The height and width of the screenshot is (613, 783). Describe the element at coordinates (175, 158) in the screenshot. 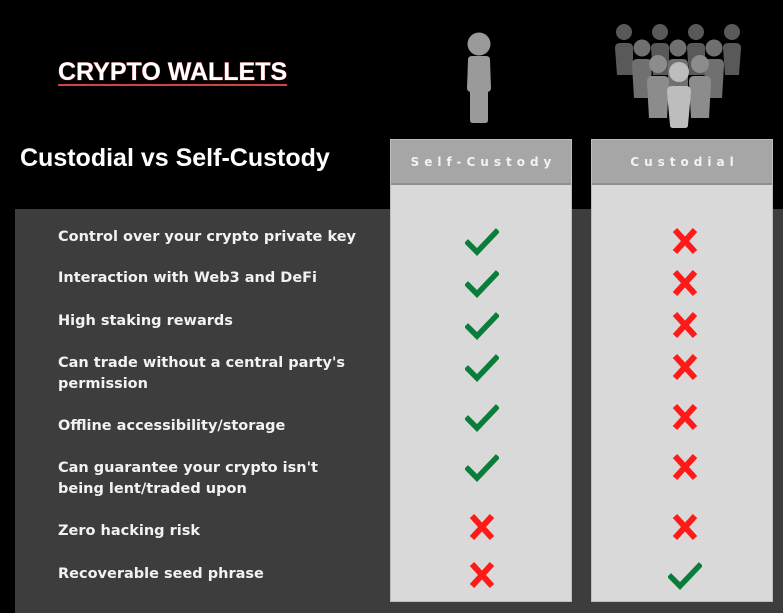

I see `page-subtitle: Custodial vs Self-Custody` at that location.